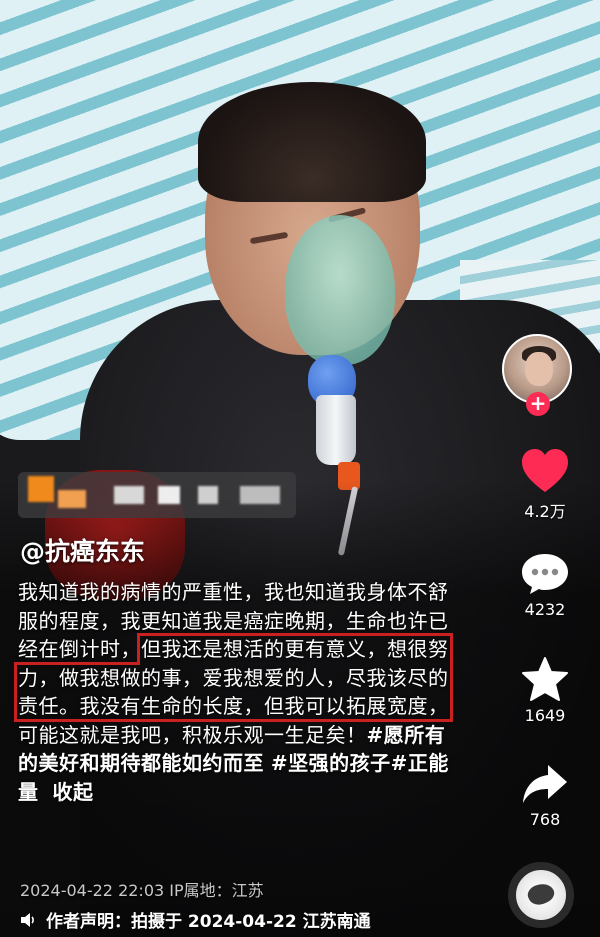  Describe the element at coordinates (157, 495) in the screenshot. I see `blurred-banner` at that location.